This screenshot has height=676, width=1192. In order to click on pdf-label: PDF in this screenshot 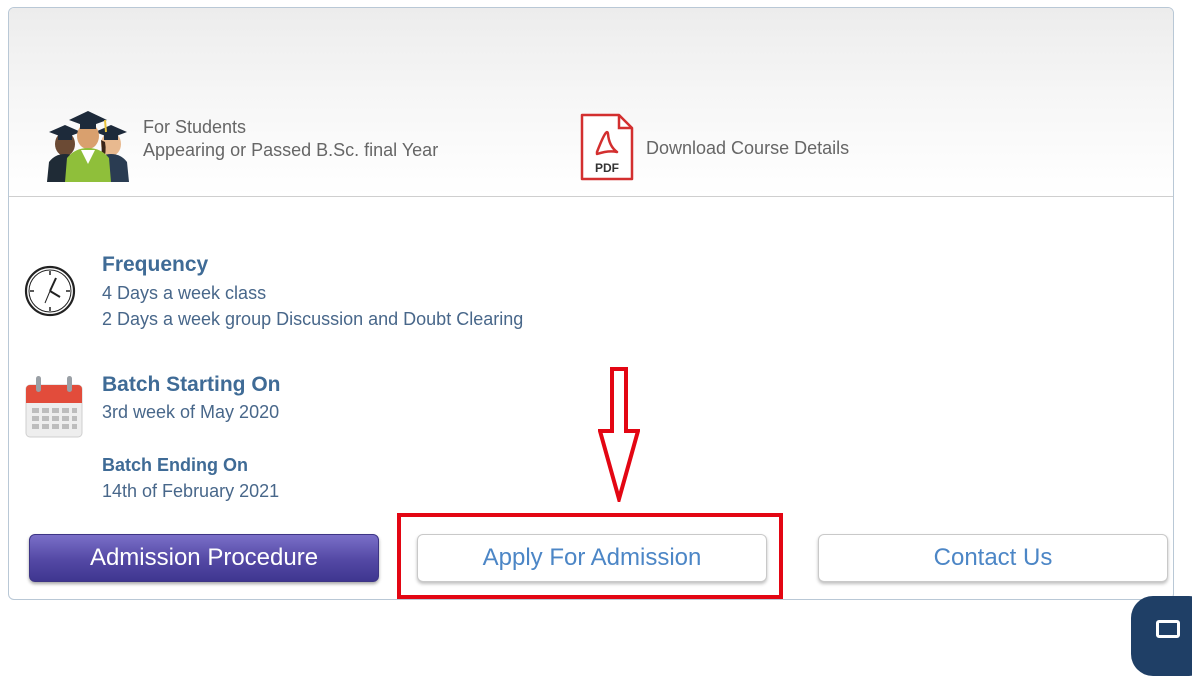, I will do `click(607, 168)`.